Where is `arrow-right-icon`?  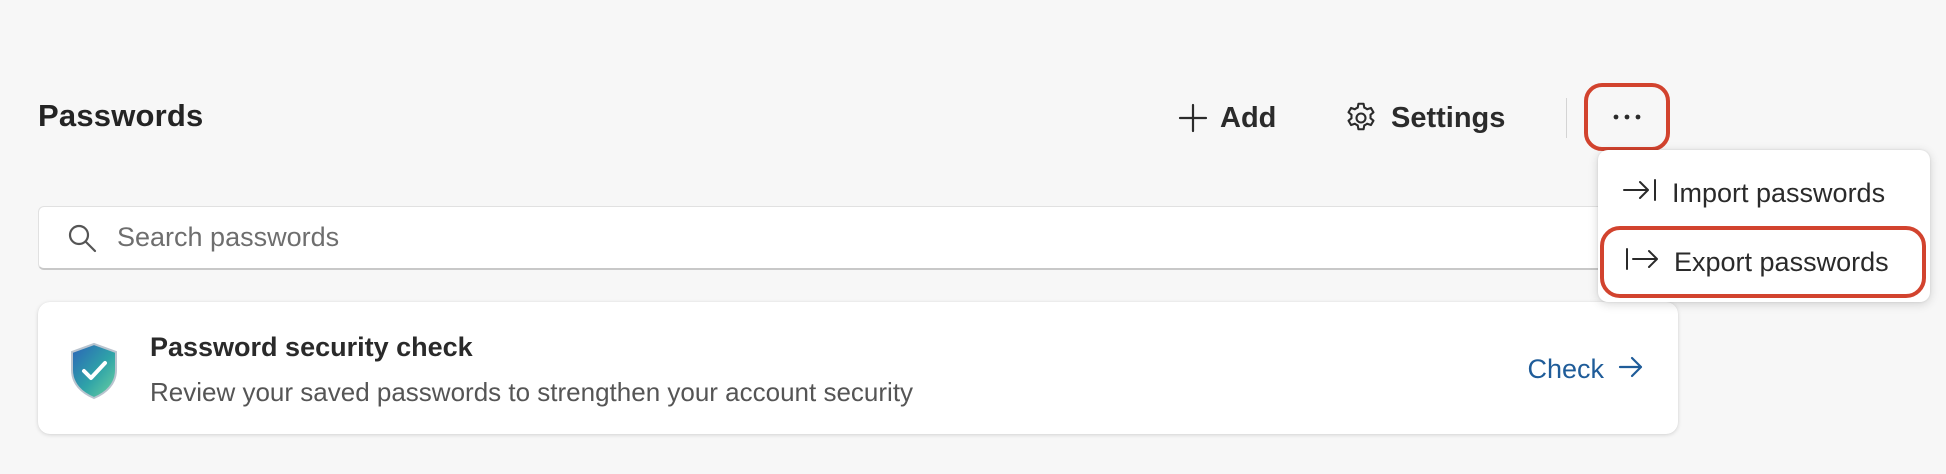 arrow-right-icon is located at coordinates (1631, 369).